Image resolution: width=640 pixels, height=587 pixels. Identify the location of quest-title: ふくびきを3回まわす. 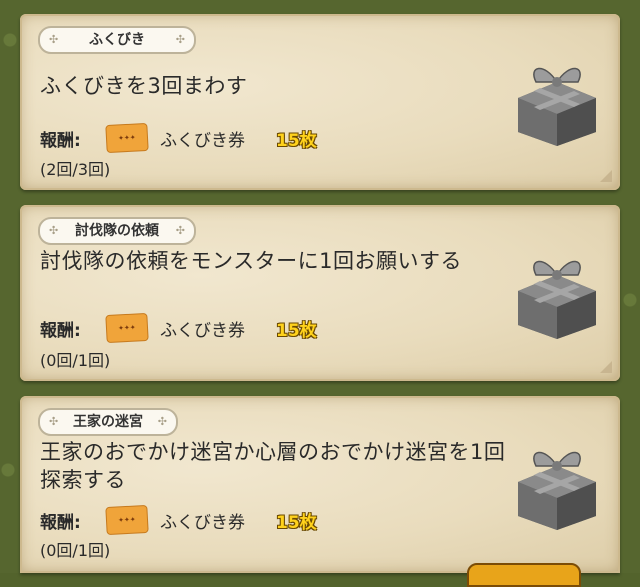
(144, 86).